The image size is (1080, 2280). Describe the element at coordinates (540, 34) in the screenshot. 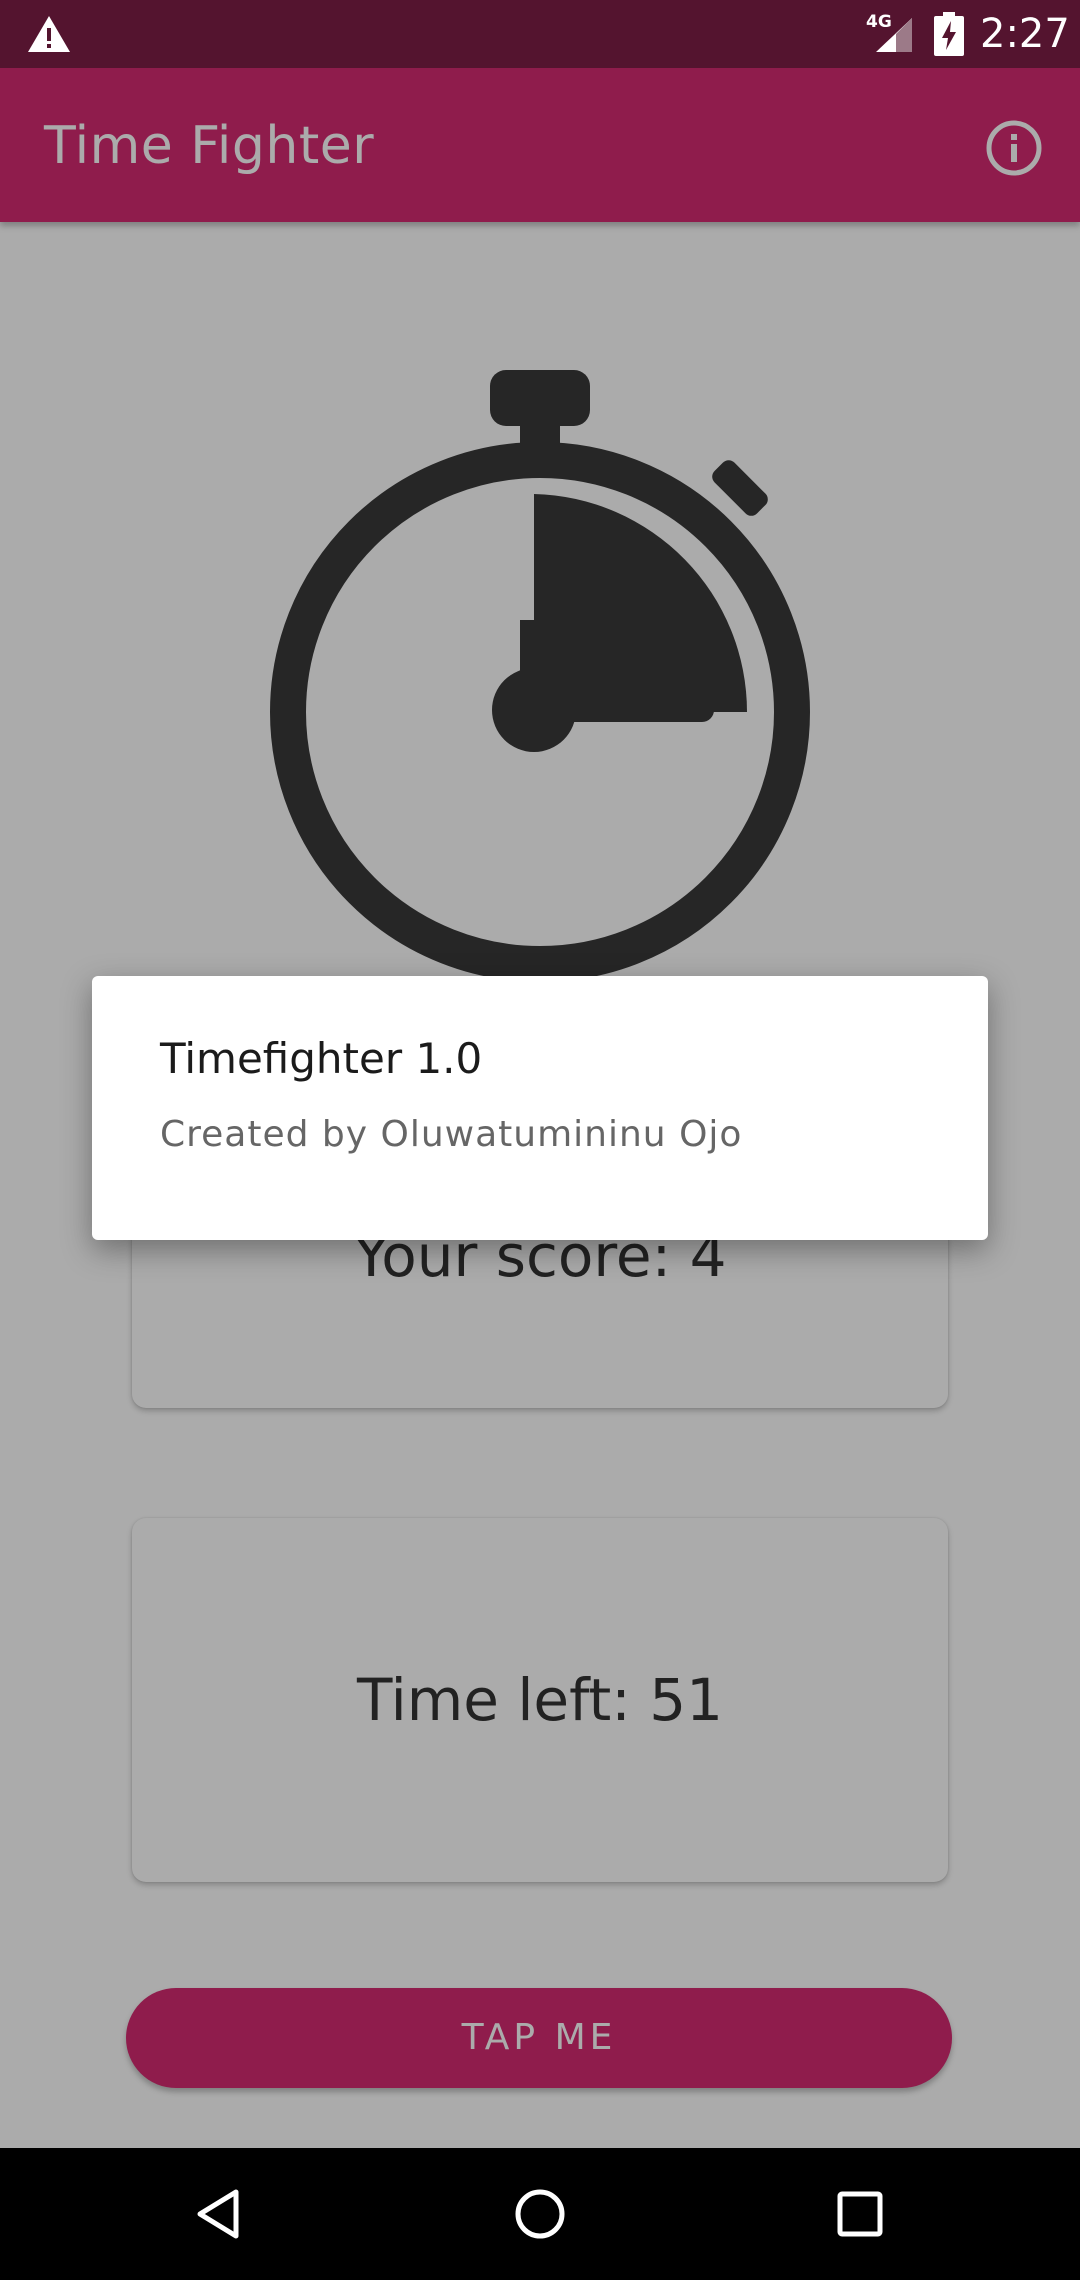

I see `status-bar: 4G 2:27` at that location.